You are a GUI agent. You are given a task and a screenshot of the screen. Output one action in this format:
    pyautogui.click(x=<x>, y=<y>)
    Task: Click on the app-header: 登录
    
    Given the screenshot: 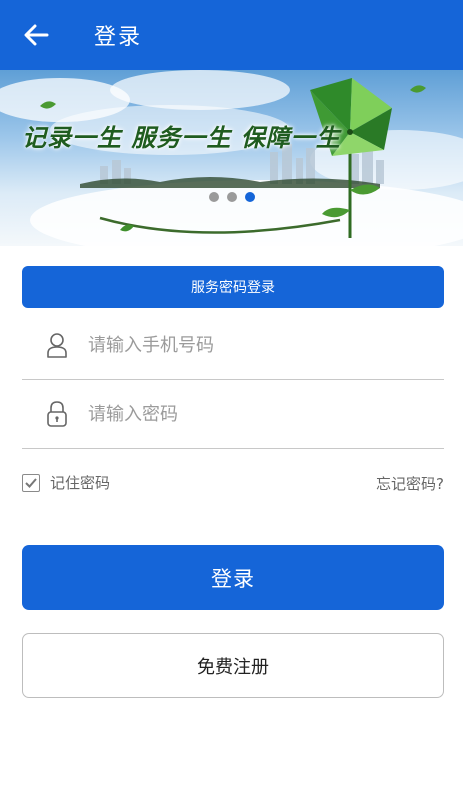 What is the action you would take?
    pyautogui.click(x=231, y=35)
    